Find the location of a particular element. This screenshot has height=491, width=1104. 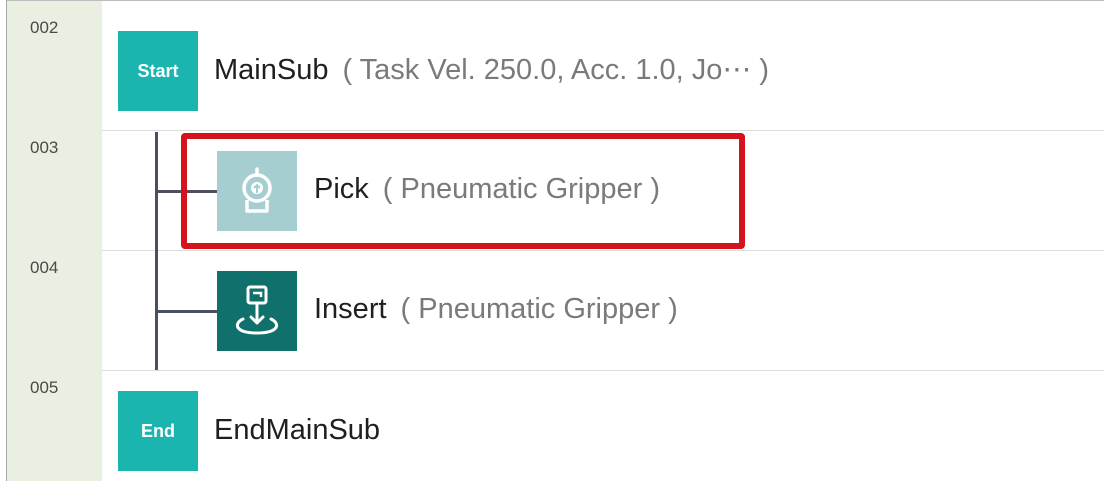

line-number: 002 is located at coordinates (44, 27).